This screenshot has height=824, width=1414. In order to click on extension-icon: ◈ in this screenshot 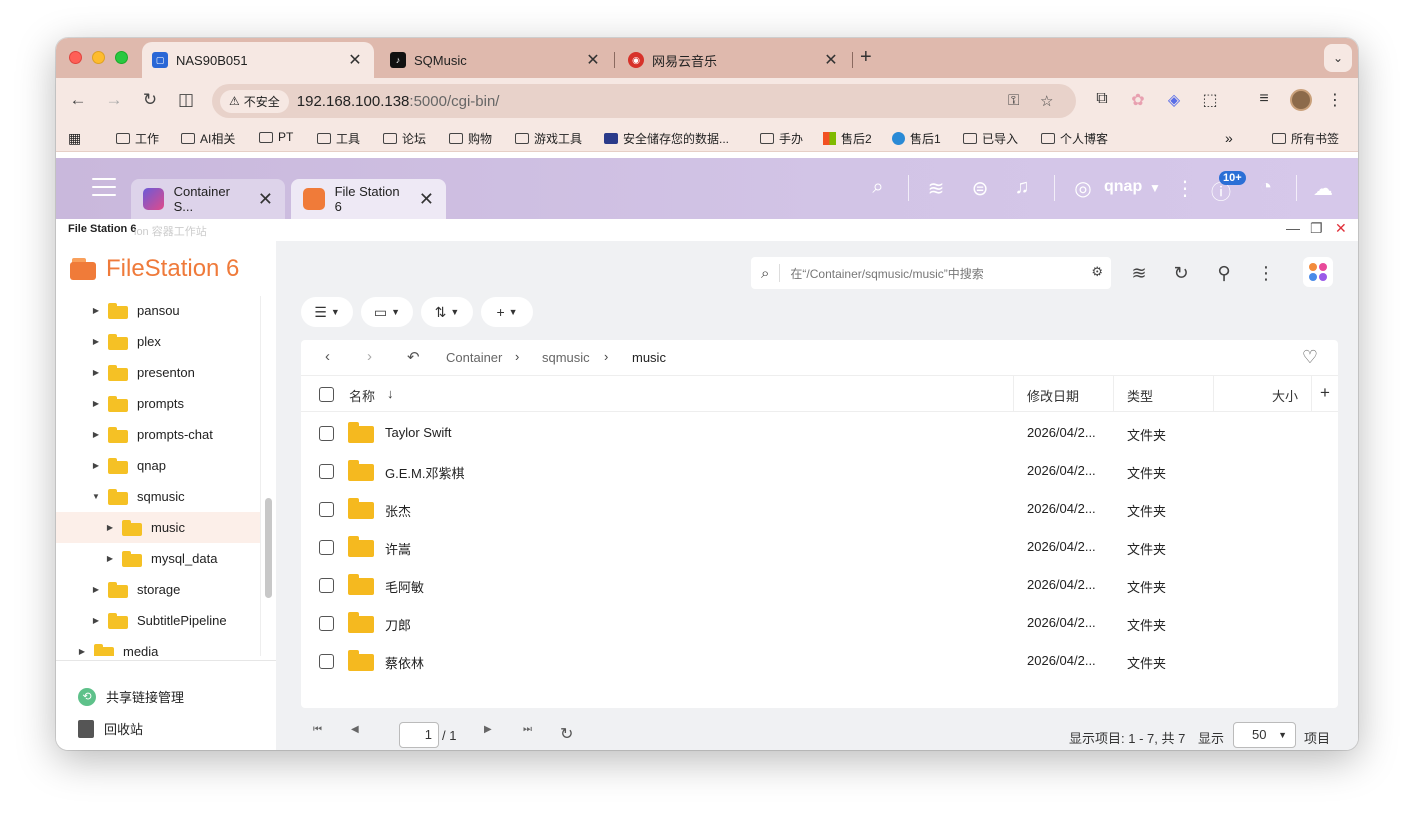, I will do `click(1174, 100)`.